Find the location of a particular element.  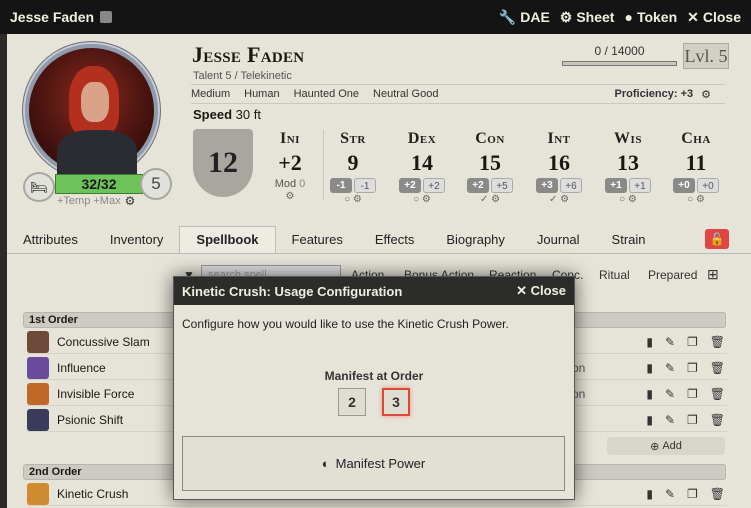

filter-ritual: Ritual is located at coordinates (614, 275).